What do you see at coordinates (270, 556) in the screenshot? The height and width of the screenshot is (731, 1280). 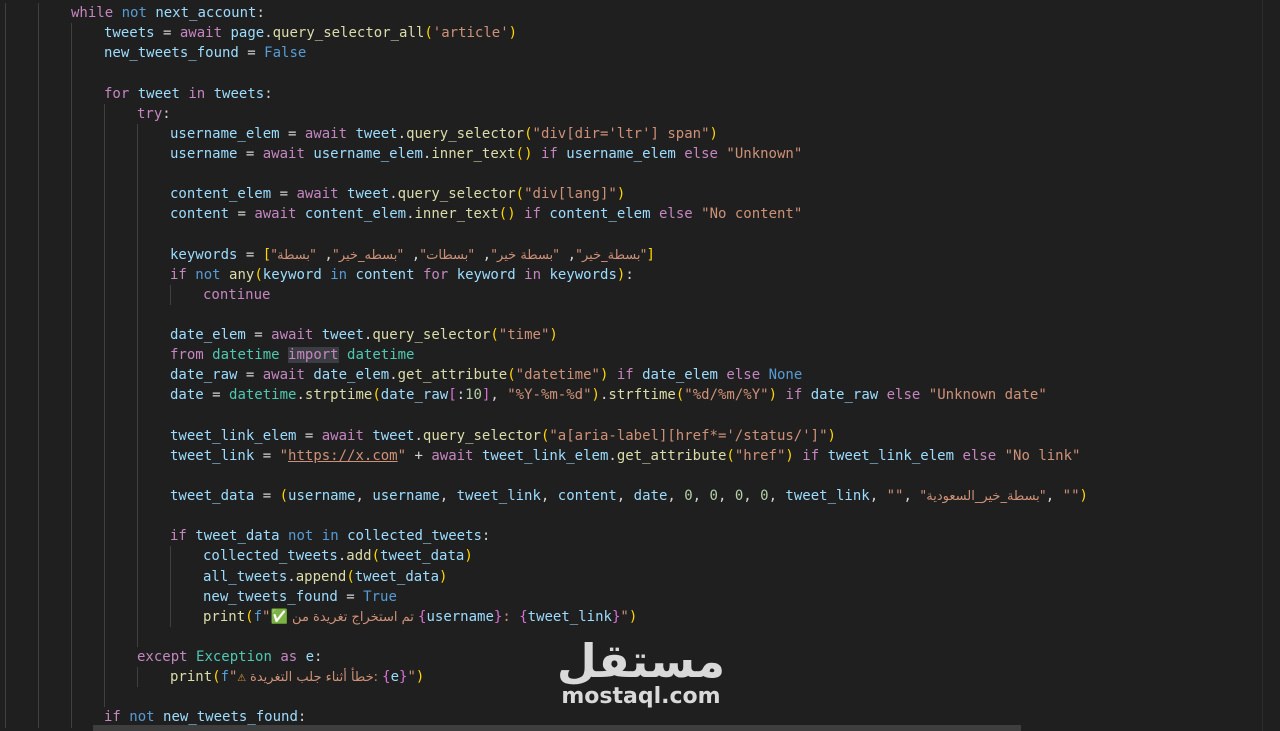 I see `code-token: collected_tweets` at bounding box center [270, 556].